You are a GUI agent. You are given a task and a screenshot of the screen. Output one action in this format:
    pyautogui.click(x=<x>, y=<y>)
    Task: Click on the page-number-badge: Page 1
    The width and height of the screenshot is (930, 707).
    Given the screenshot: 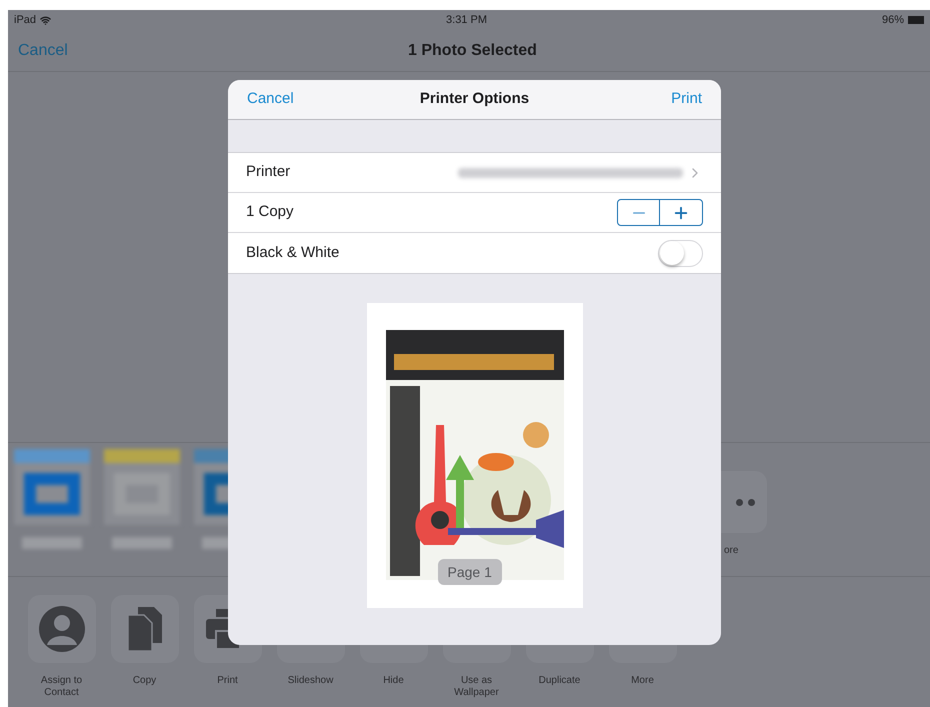 What is the action you would take?
    pyautogui.click(x=470, y=572)
    